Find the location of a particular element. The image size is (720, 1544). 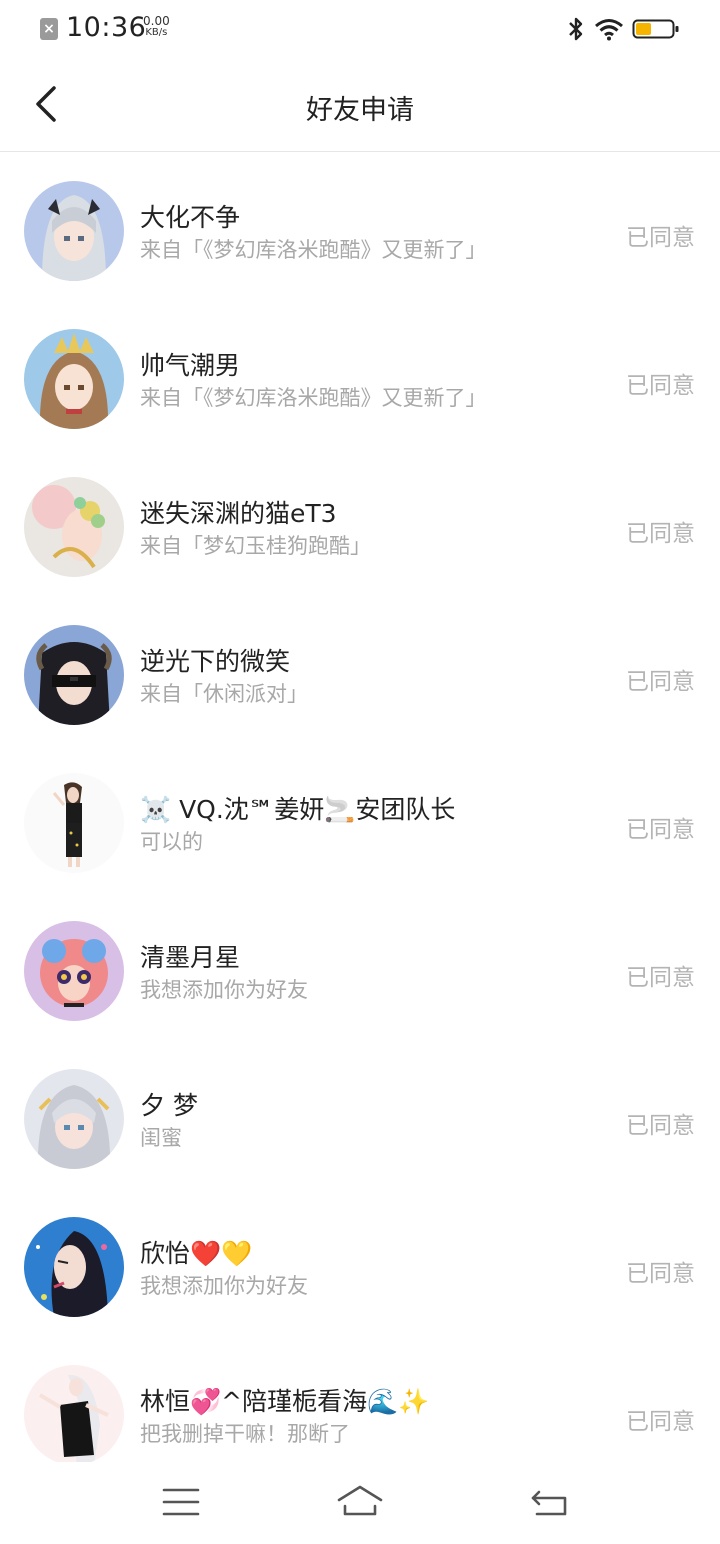

header: 好友申请 is located at coordinates (360, 105).